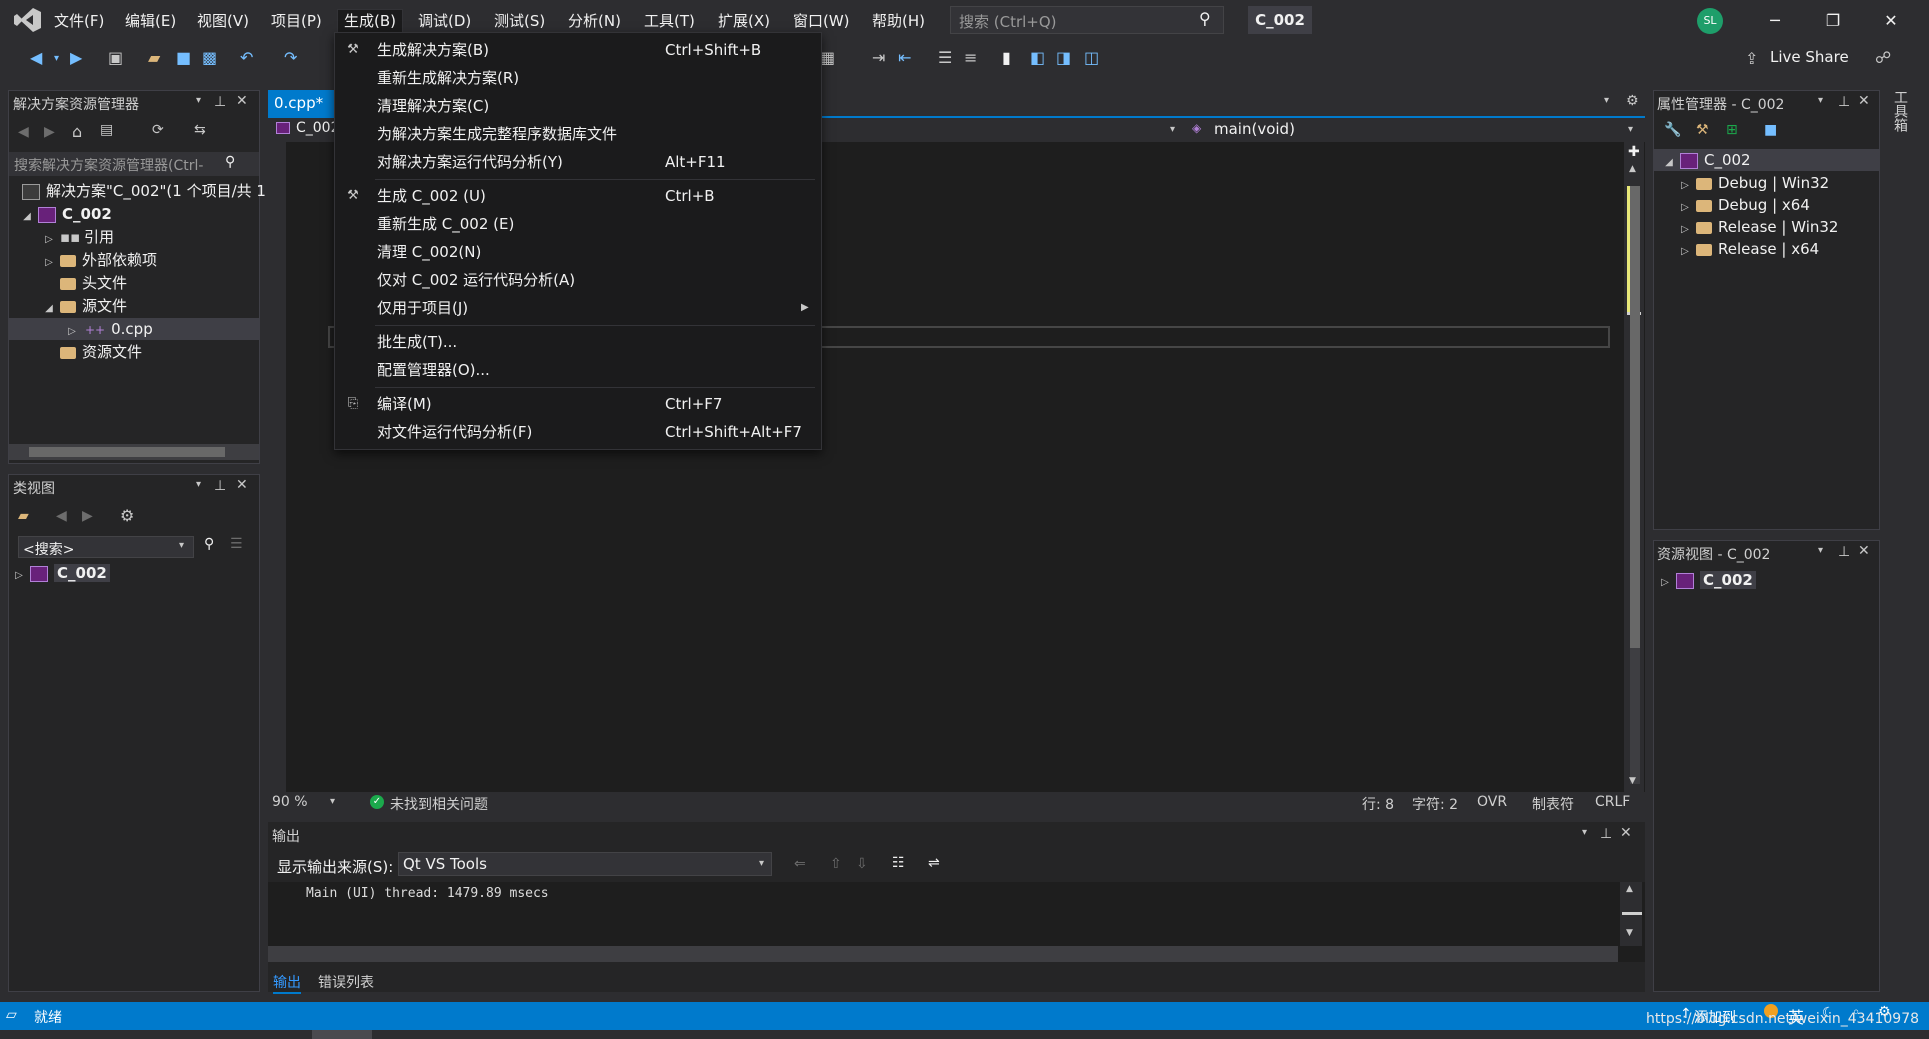 The width and height of the screenshot is (1929, 1039). What do you see at coordinates (78, 237) in the screenshot?
I see `references-node: ▷ ▪▪ 引用` at bounding box center [78, 237].